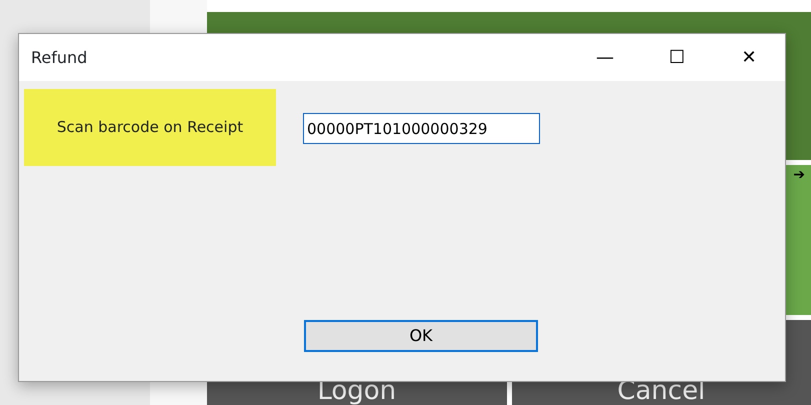  I want to click on window-title: Refund, so click(59, 57).